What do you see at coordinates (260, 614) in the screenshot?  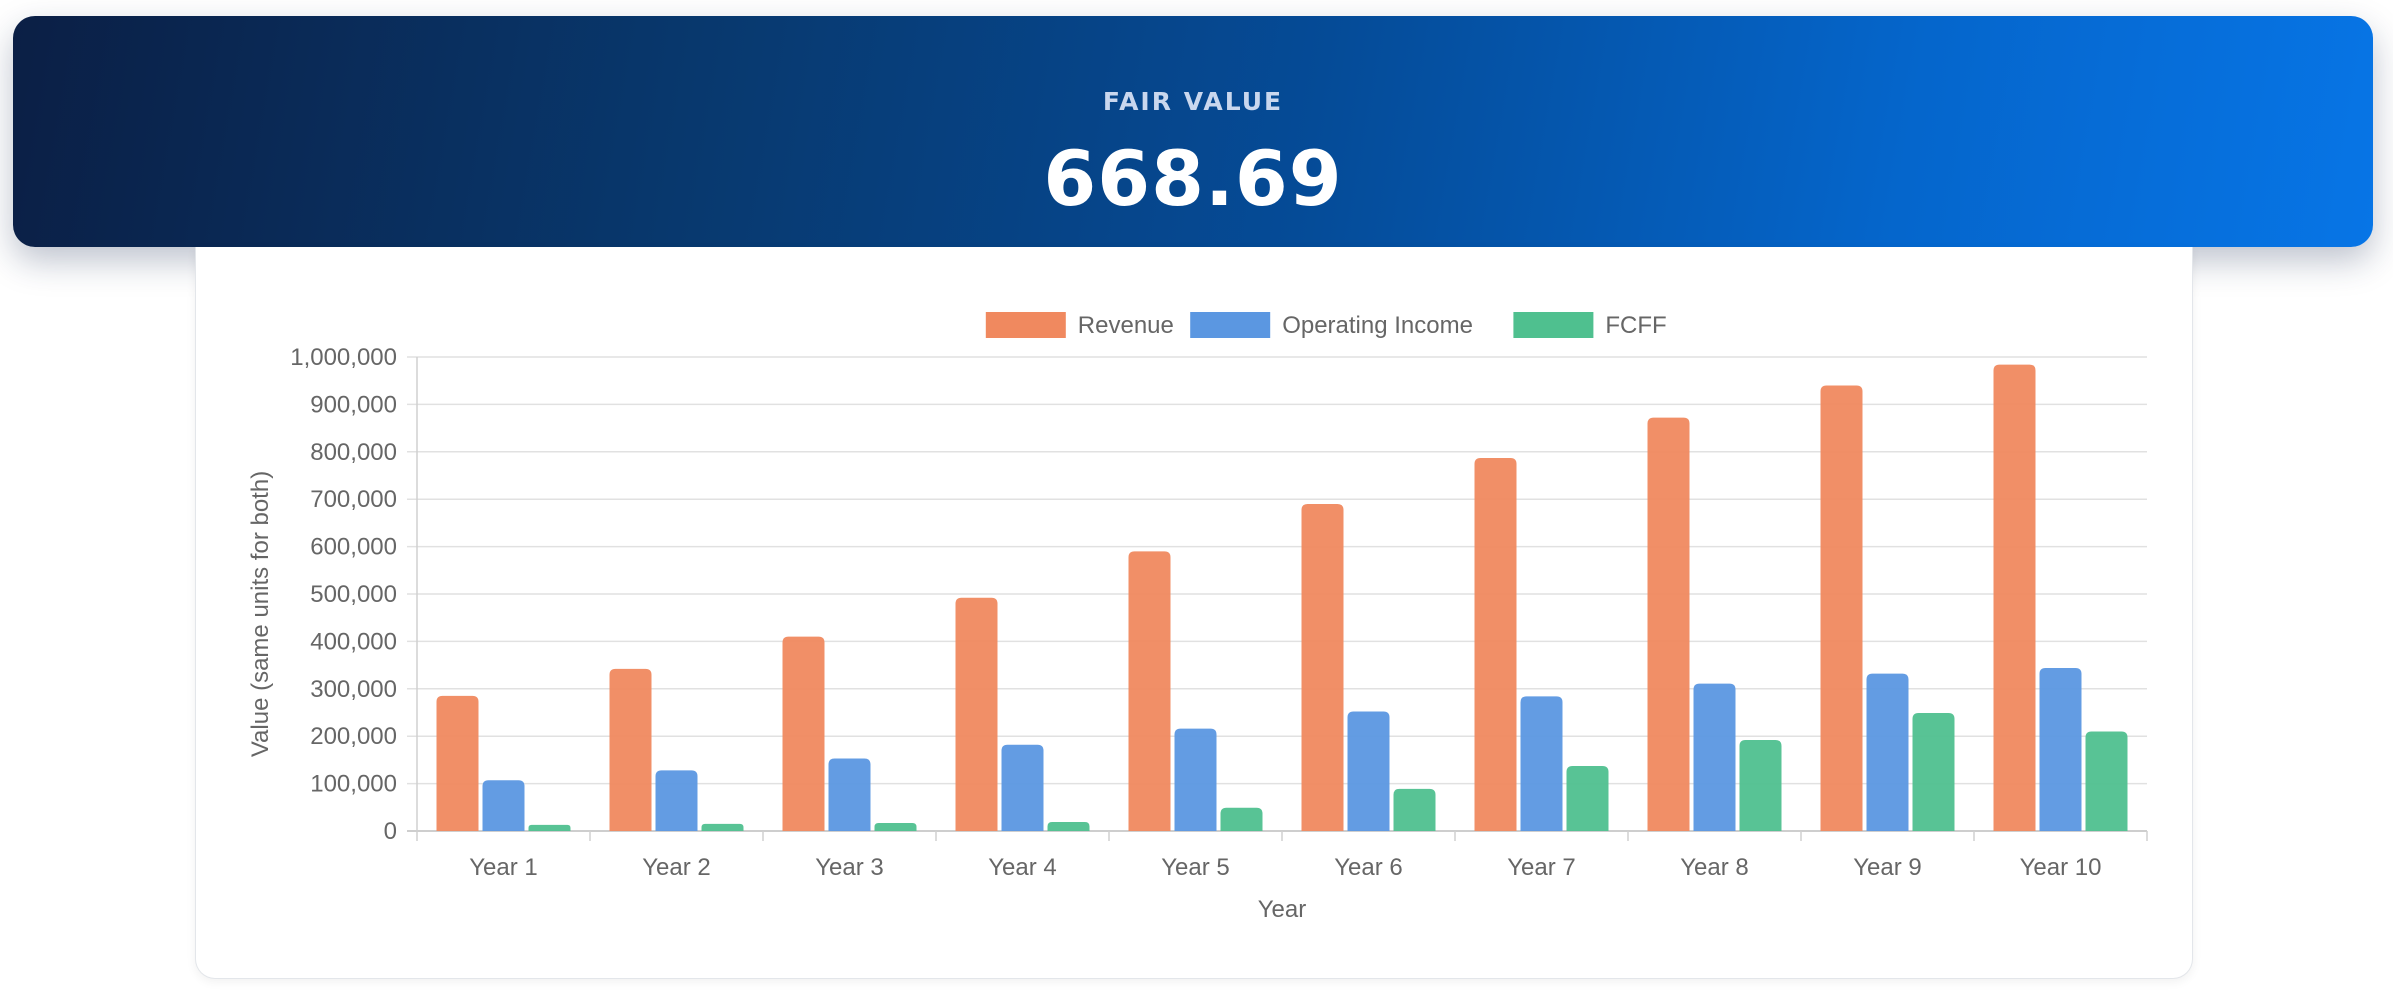 I see `y-axis-title: Value (same units for both)` at bounding box center [260, 614].